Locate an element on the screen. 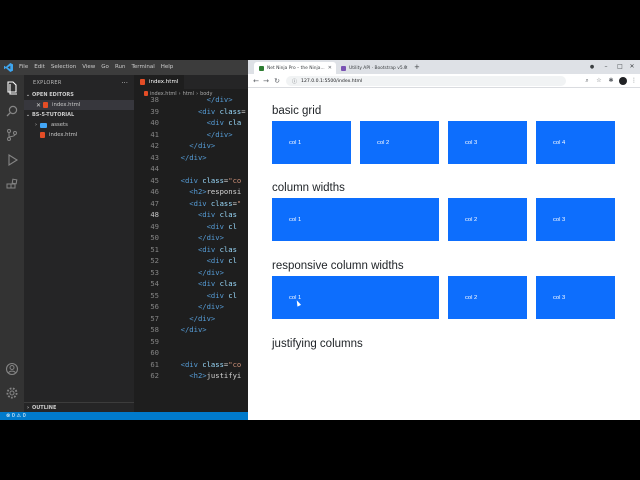 The height and width of the screenshot is (480, 640). code-line: 47 <div class=" is located at coordinates (191, 204).